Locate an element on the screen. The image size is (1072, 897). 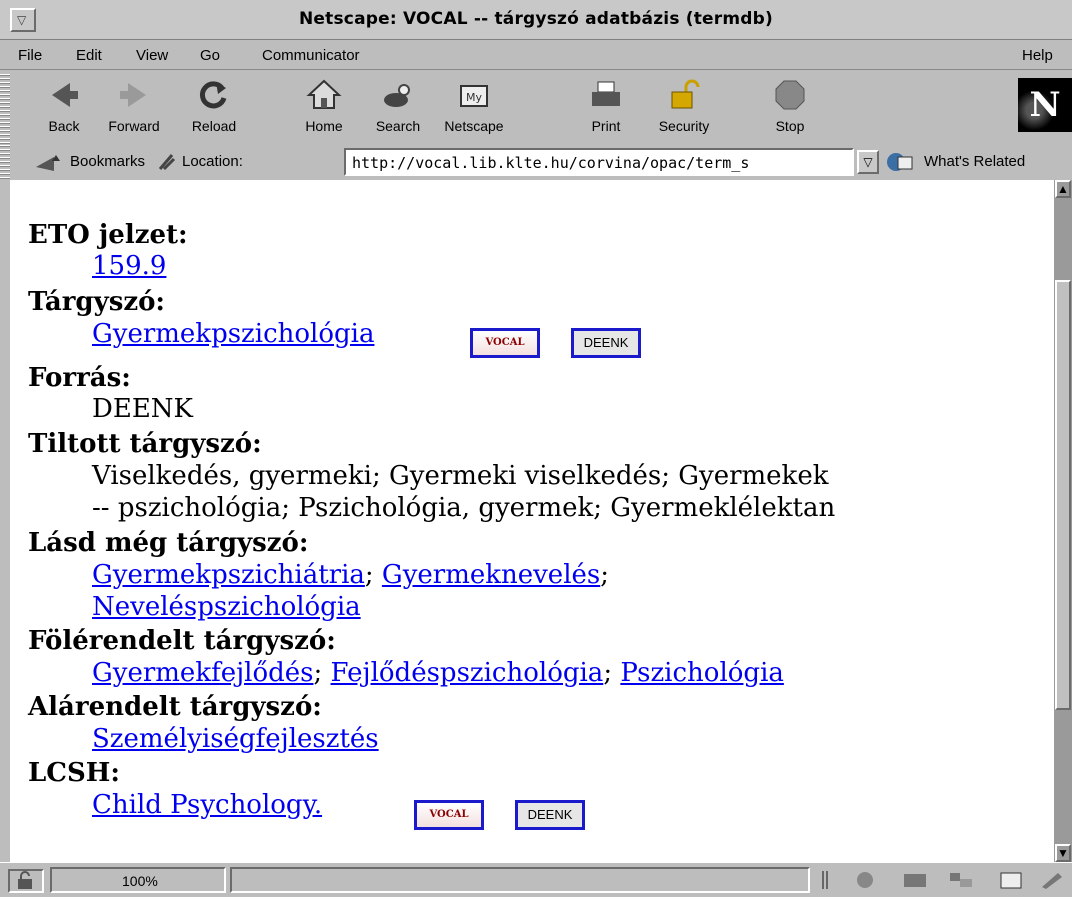
home-icon is located at coordinates (324, 94).